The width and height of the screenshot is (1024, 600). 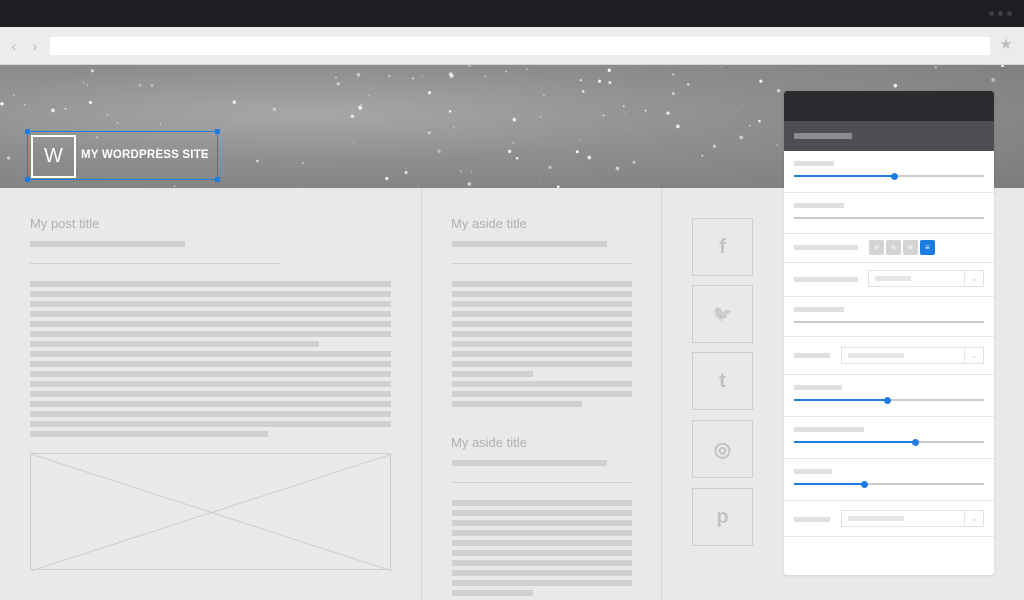 What do you see at coordinates (489, 223) in the screenshot?
I see `aside-title: My aside title` at bounding box center [489, 223].